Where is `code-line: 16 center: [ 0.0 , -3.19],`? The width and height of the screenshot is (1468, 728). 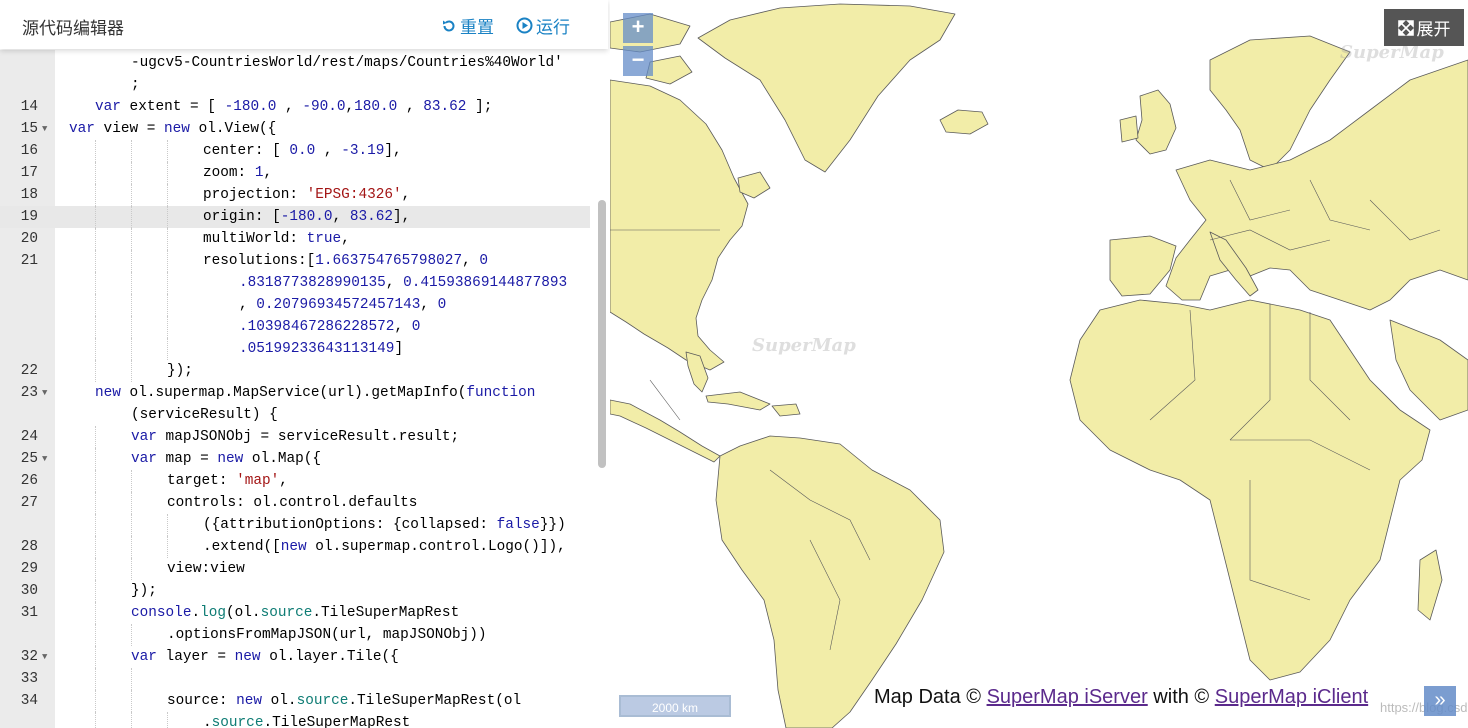
code-line: 16 center: [ 0.0 , -3.19], is located at coordinates (295, 151).